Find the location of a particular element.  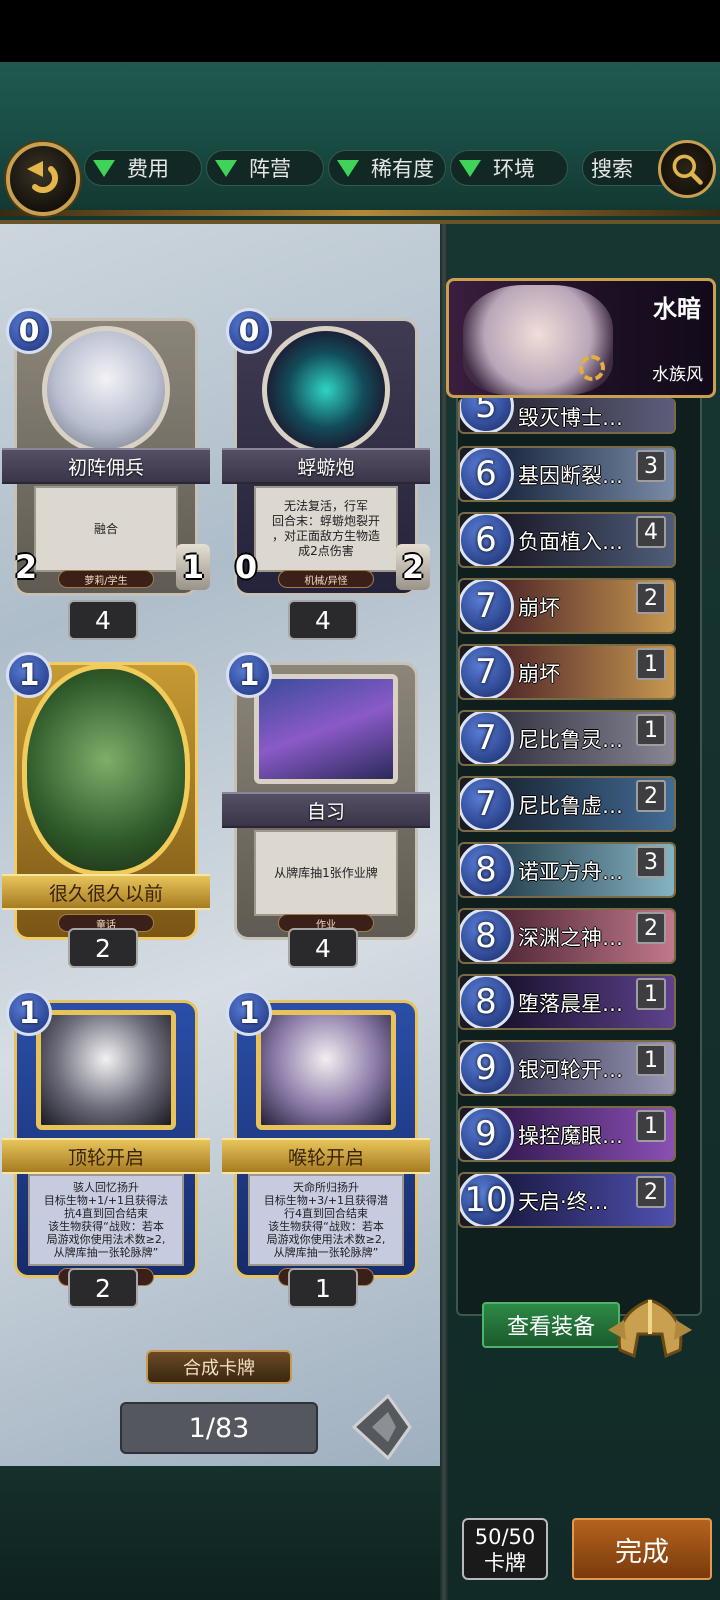

card-text: 融合 is located at coordinates (106, 529).